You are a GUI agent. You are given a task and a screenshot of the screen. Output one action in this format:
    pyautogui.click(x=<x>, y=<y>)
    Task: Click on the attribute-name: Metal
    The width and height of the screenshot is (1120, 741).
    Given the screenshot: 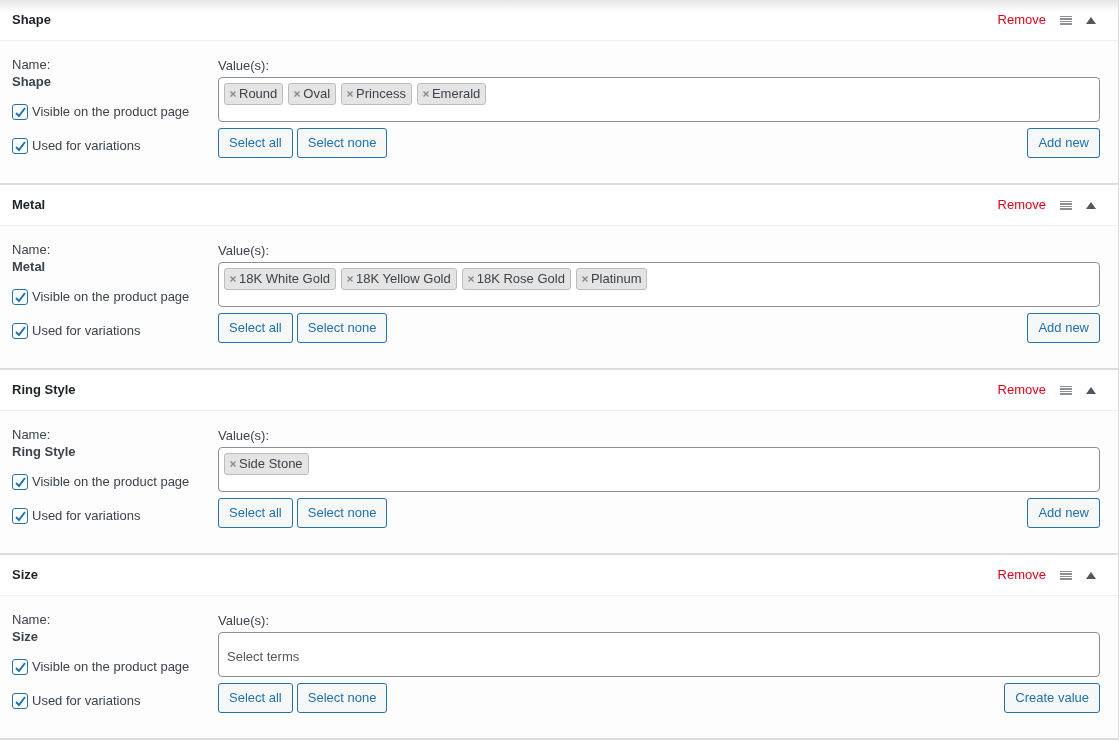 What is the action you would take?
    pyautogui.click(x=29, y=266)
    